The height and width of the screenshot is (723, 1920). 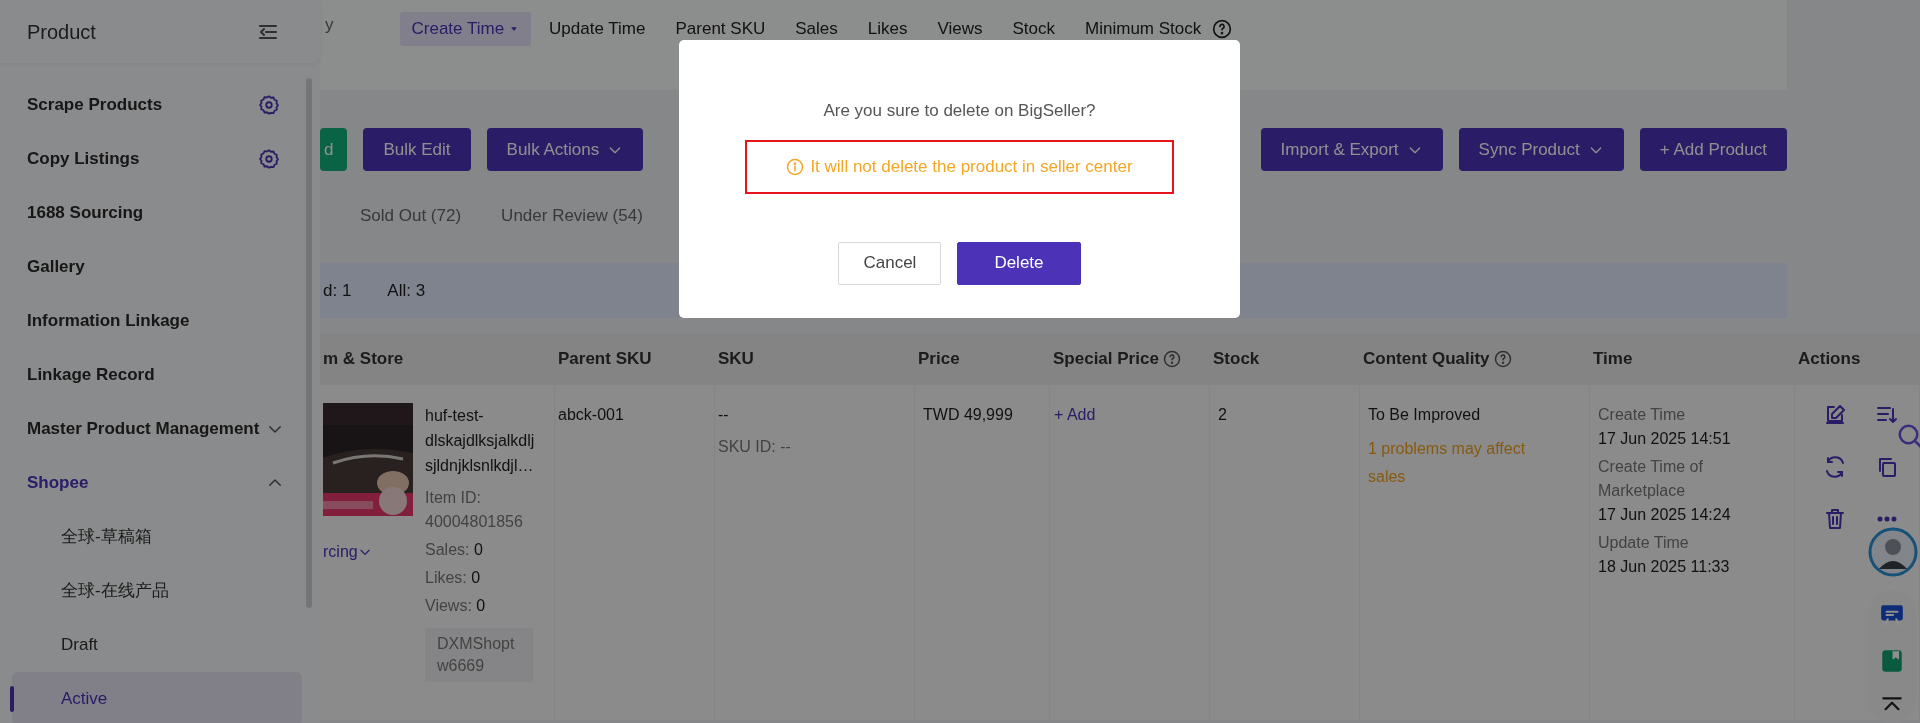 What do you see at coordinates (1019, 263) in the screenshot?
I see `delete-button: Delete` at bounding box center [1019, 263].